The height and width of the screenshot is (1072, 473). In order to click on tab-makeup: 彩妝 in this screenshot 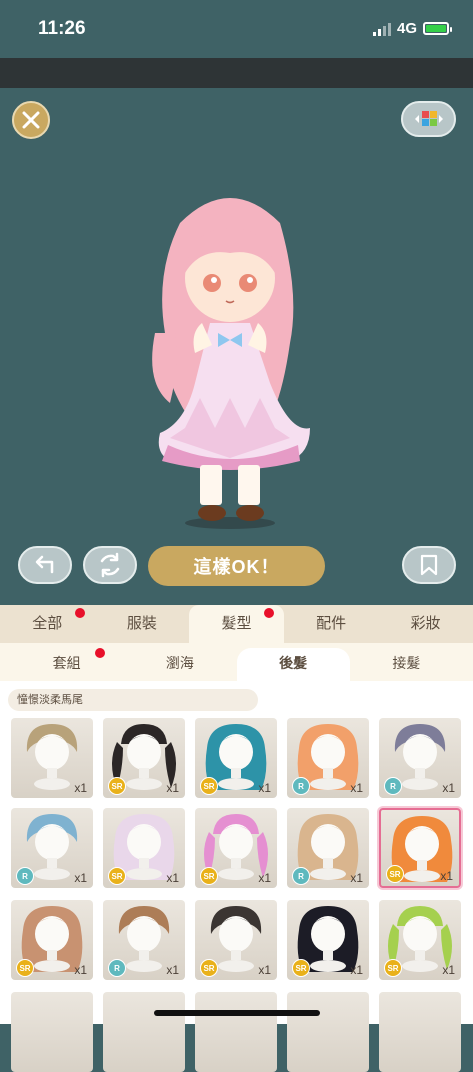, I will do `click(425, 624)`.